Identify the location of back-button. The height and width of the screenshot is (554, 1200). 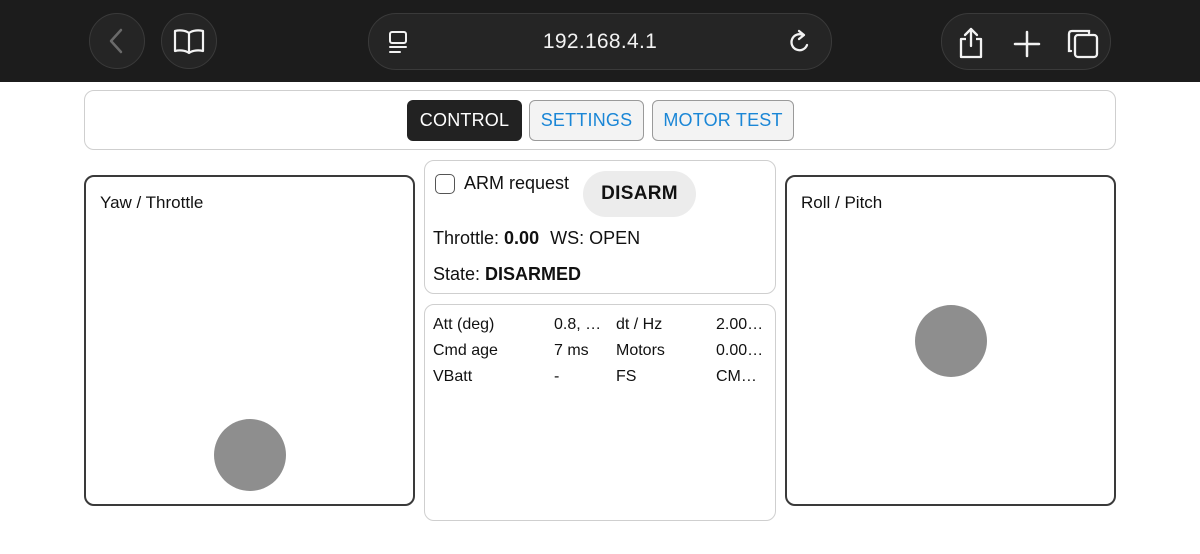
(117, 41).